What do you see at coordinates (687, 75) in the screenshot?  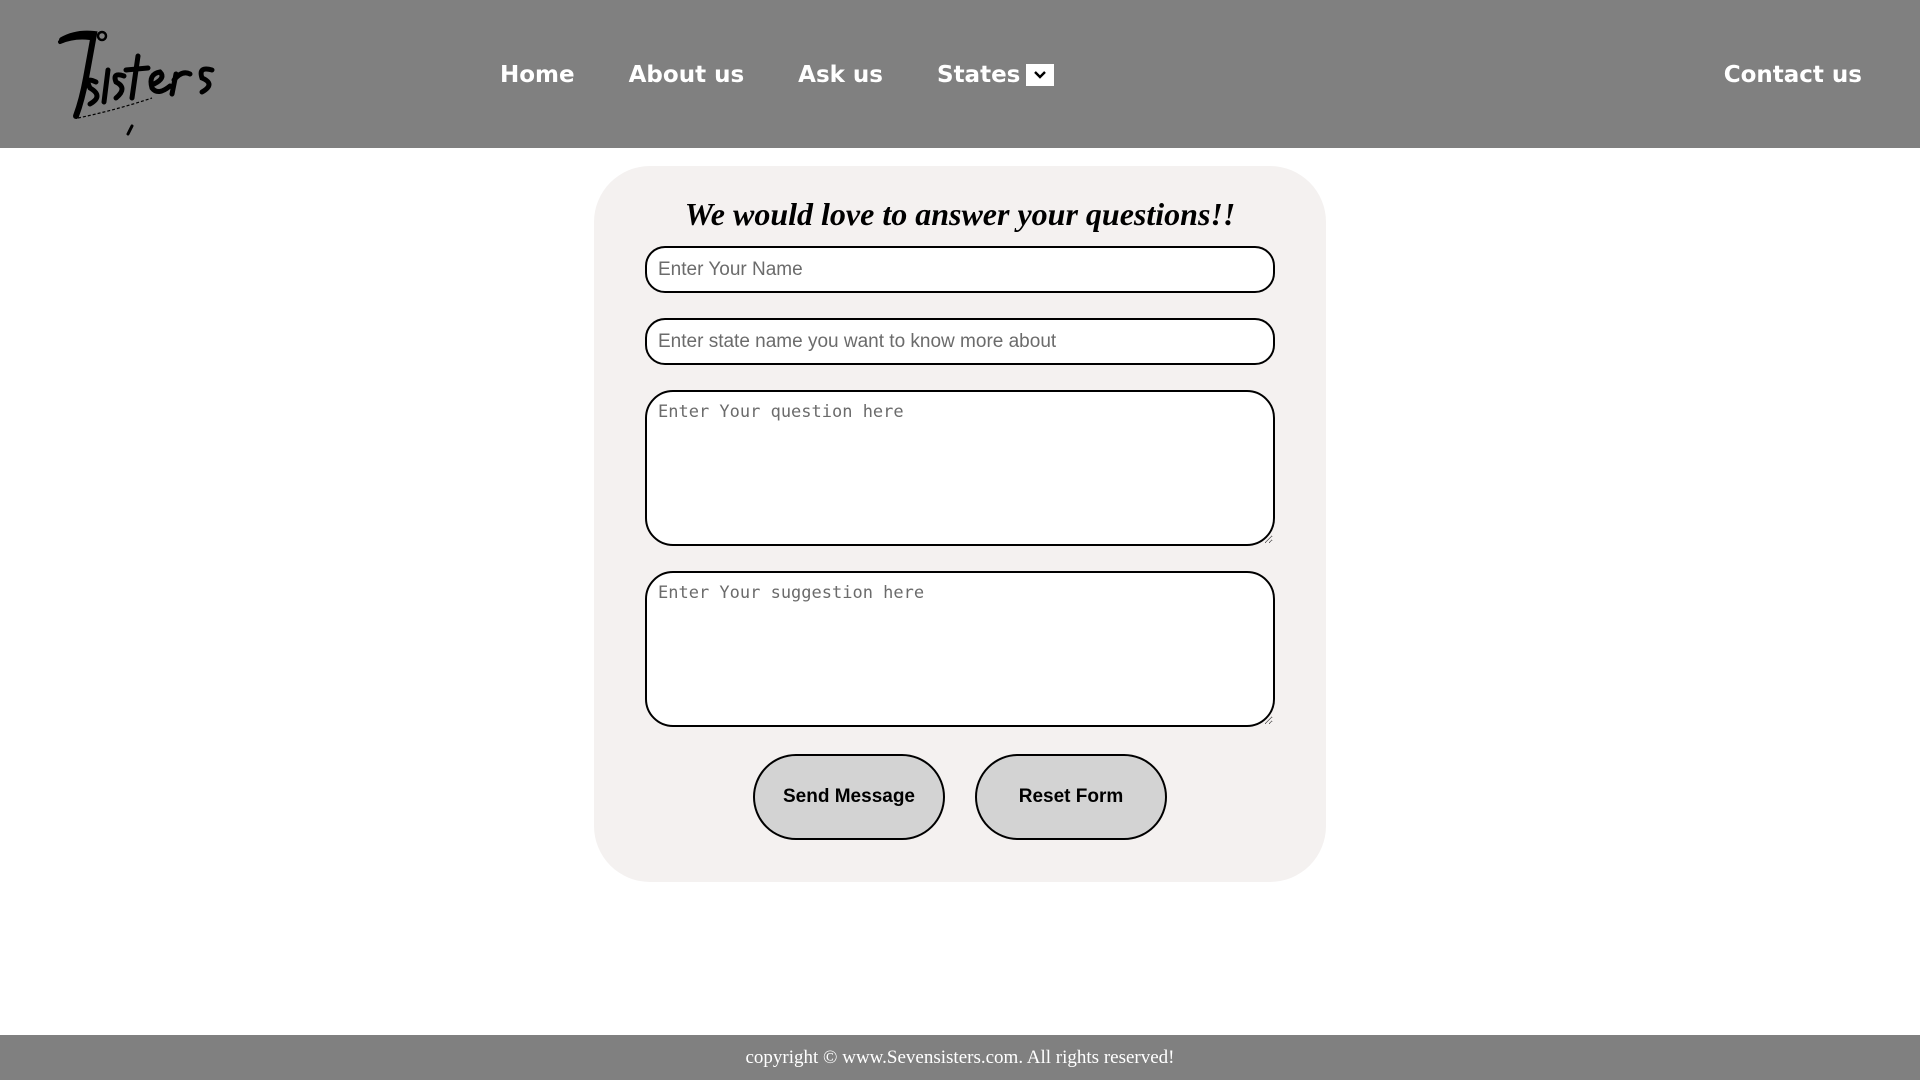 I see `nav-about-us: About us` at bounding box center [687, 75].